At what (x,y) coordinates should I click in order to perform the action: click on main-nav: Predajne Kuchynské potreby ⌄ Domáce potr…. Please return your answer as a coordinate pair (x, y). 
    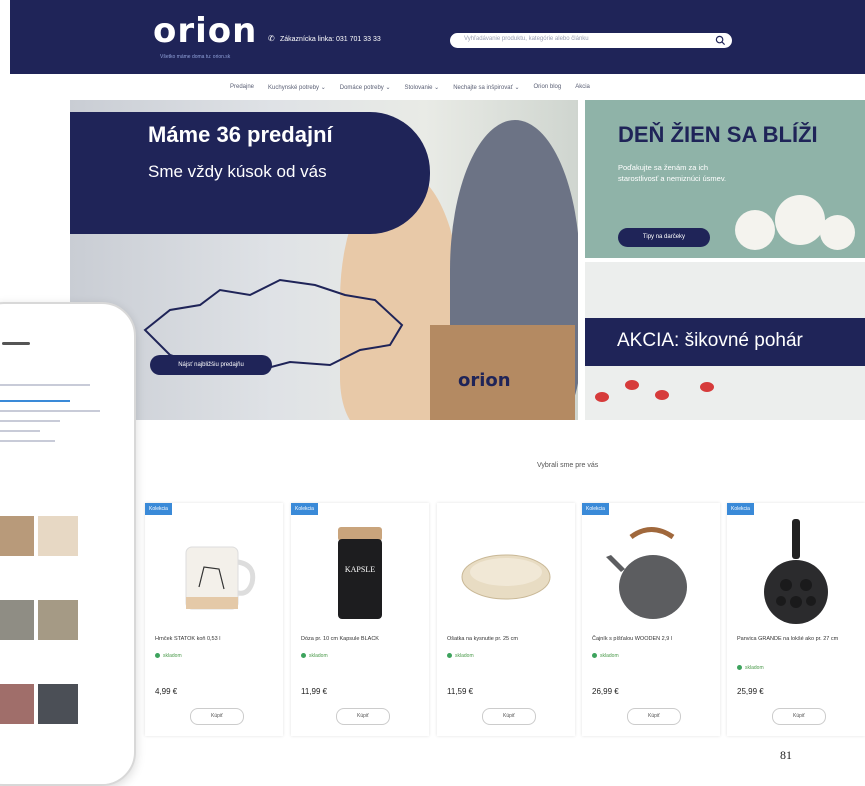
    Looking at the image, I should click on (410, 87).